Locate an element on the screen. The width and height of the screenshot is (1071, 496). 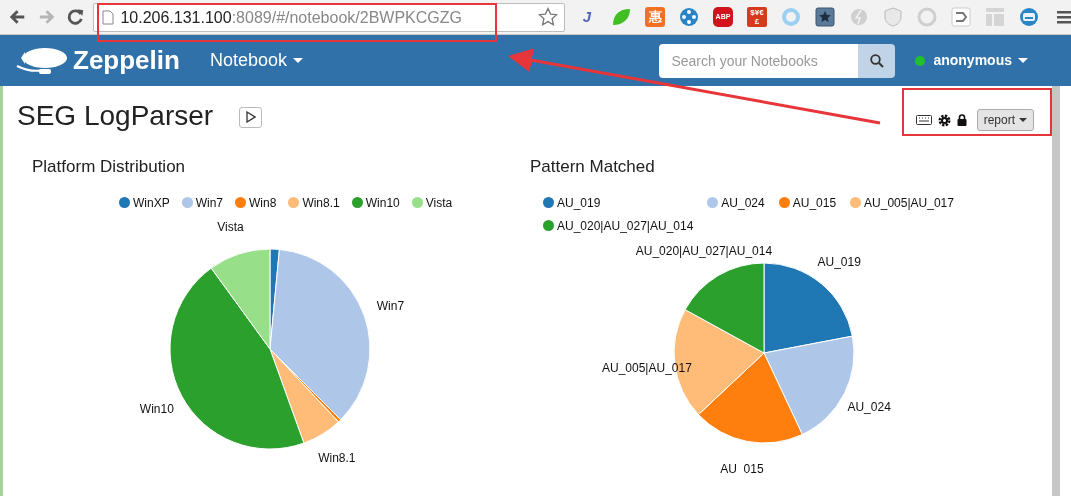
legend-label: AU_019 is located at coordinates (579, 203).